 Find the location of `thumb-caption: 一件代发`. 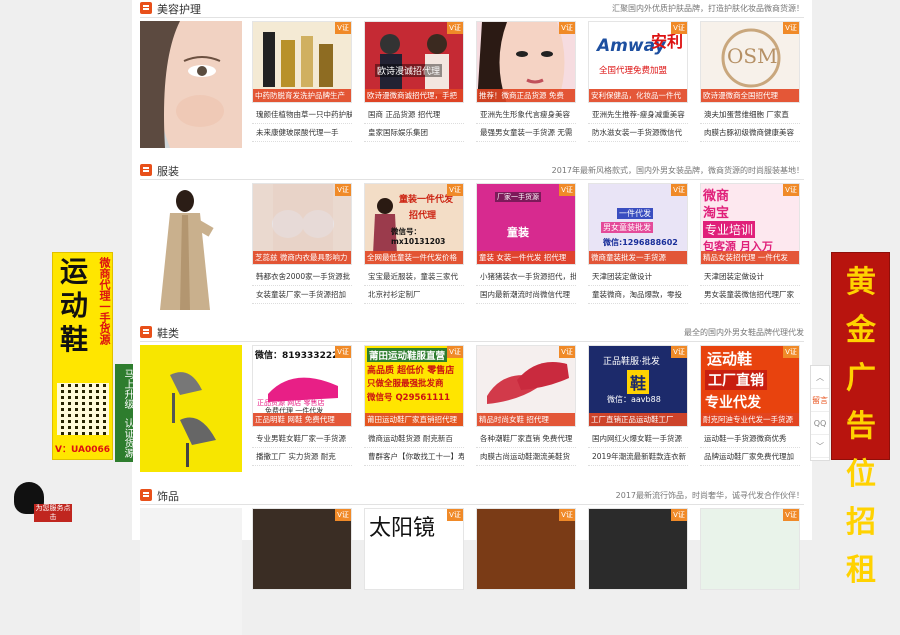

thumb-caption: 一件代发 is located at coordinates (635, 213).